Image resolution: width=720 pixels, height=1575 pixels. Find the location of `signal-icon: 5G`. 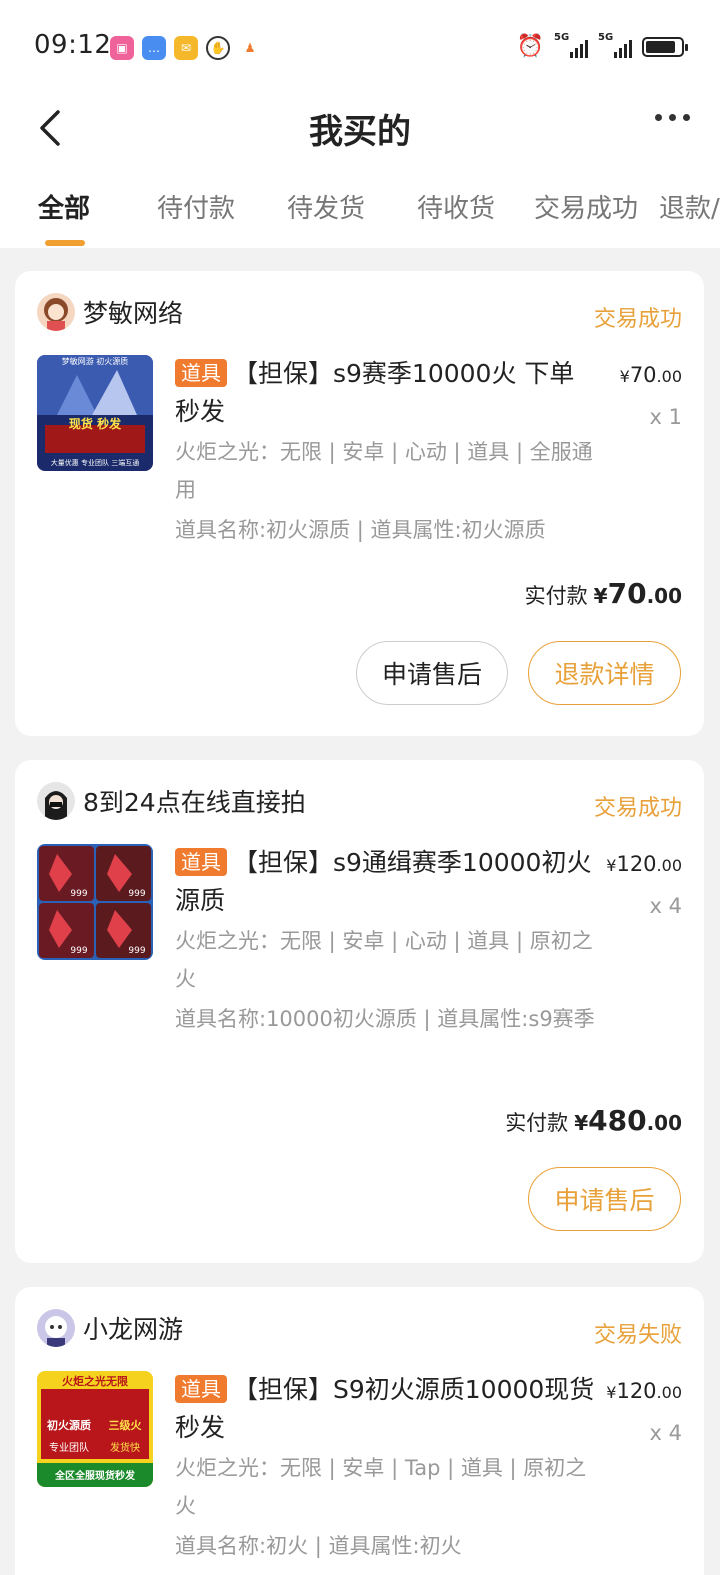

signal-icon: 5G is located at coordinates (571, 45).